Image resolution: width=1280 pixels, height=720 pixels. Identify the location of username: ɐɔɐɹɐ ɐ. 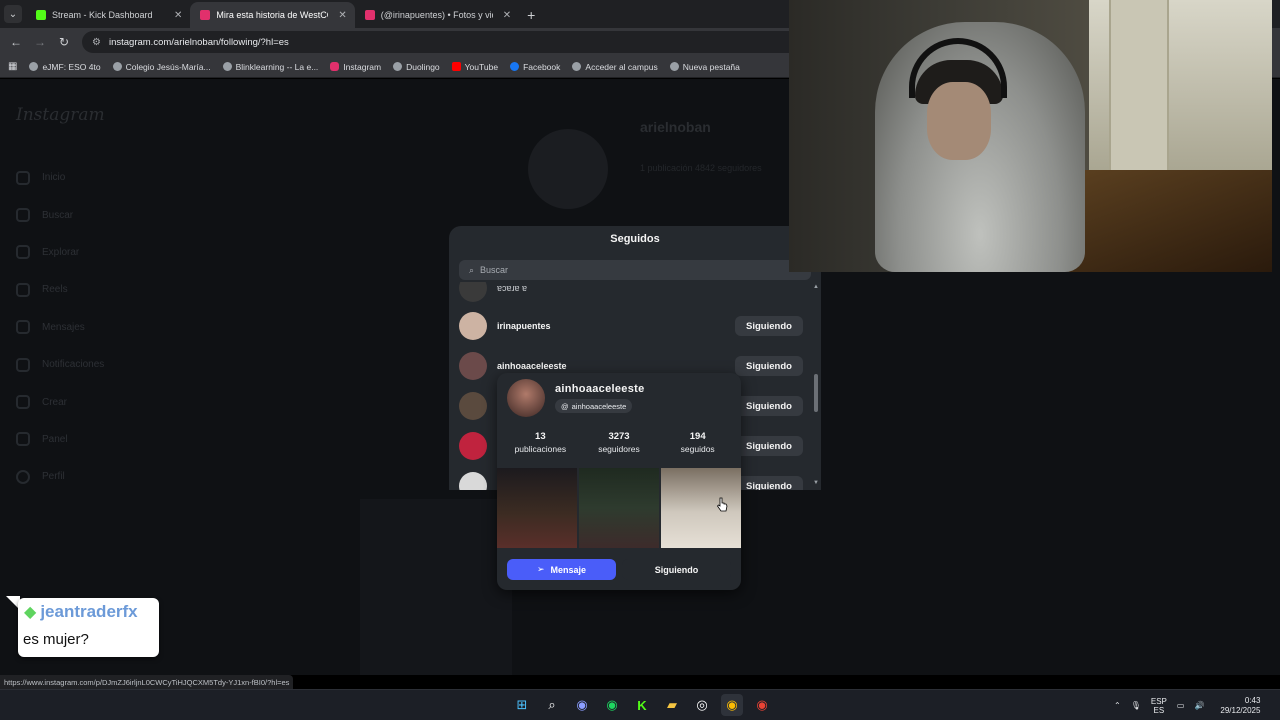
(650, 288).